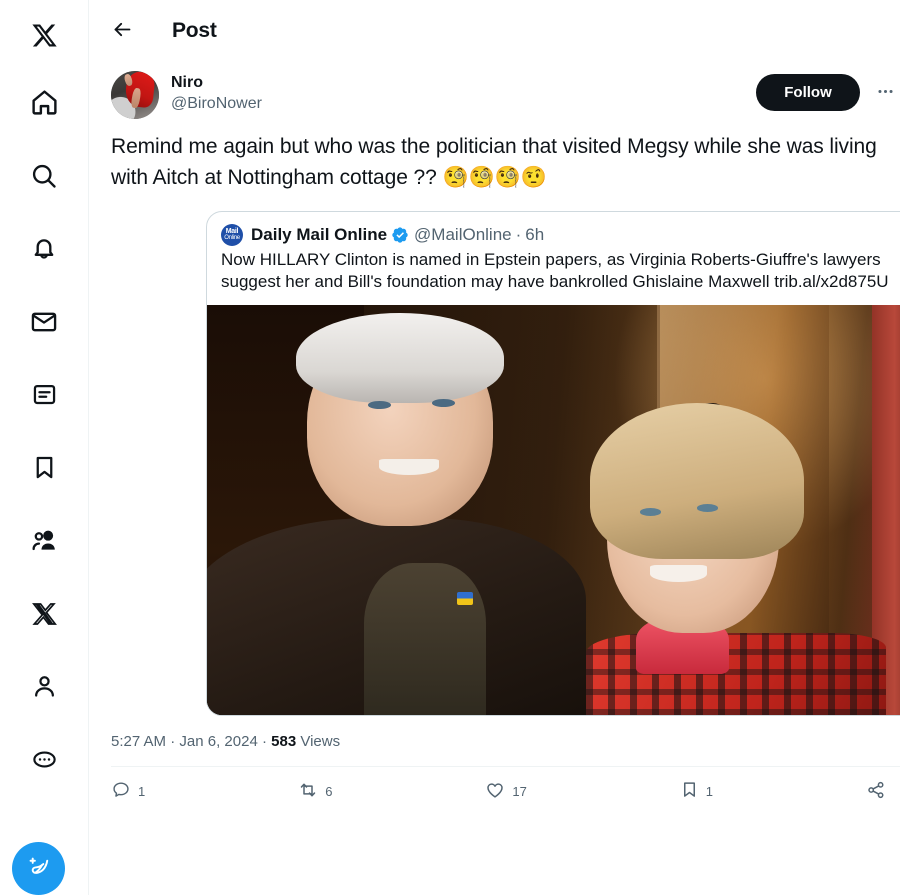 The height and width of the screenshot is (895, 900). What do you see at coordinates (142, 791) in the screenshot?
I see `reply-count: 1` at bounding box center [142, 791].